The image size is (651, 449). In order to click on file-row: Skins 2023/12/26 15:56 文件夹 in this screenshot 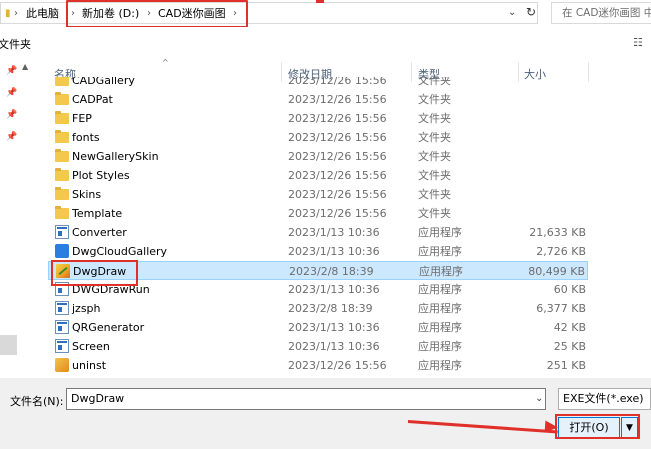, I will do `click(318, 194)`.